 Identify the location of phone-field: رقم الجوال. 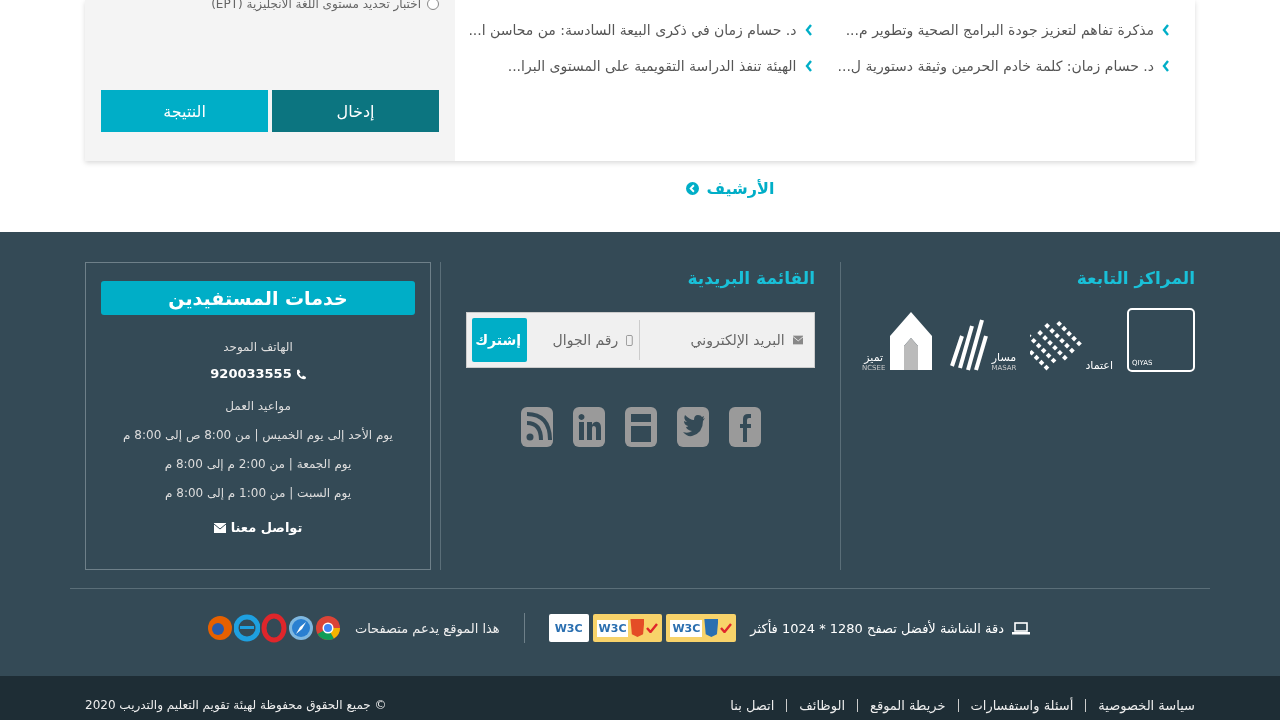
(577, 340).